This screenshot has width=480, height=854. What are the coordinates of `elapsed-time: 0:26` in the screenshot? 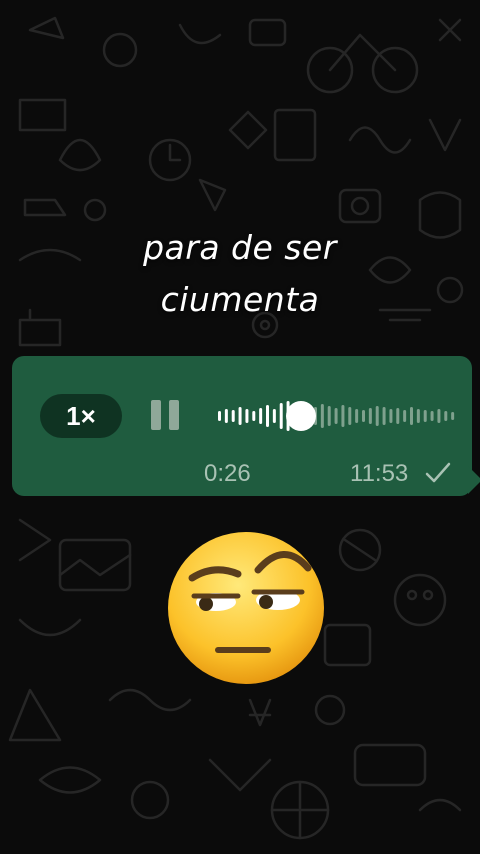 It's located at (227, 473).